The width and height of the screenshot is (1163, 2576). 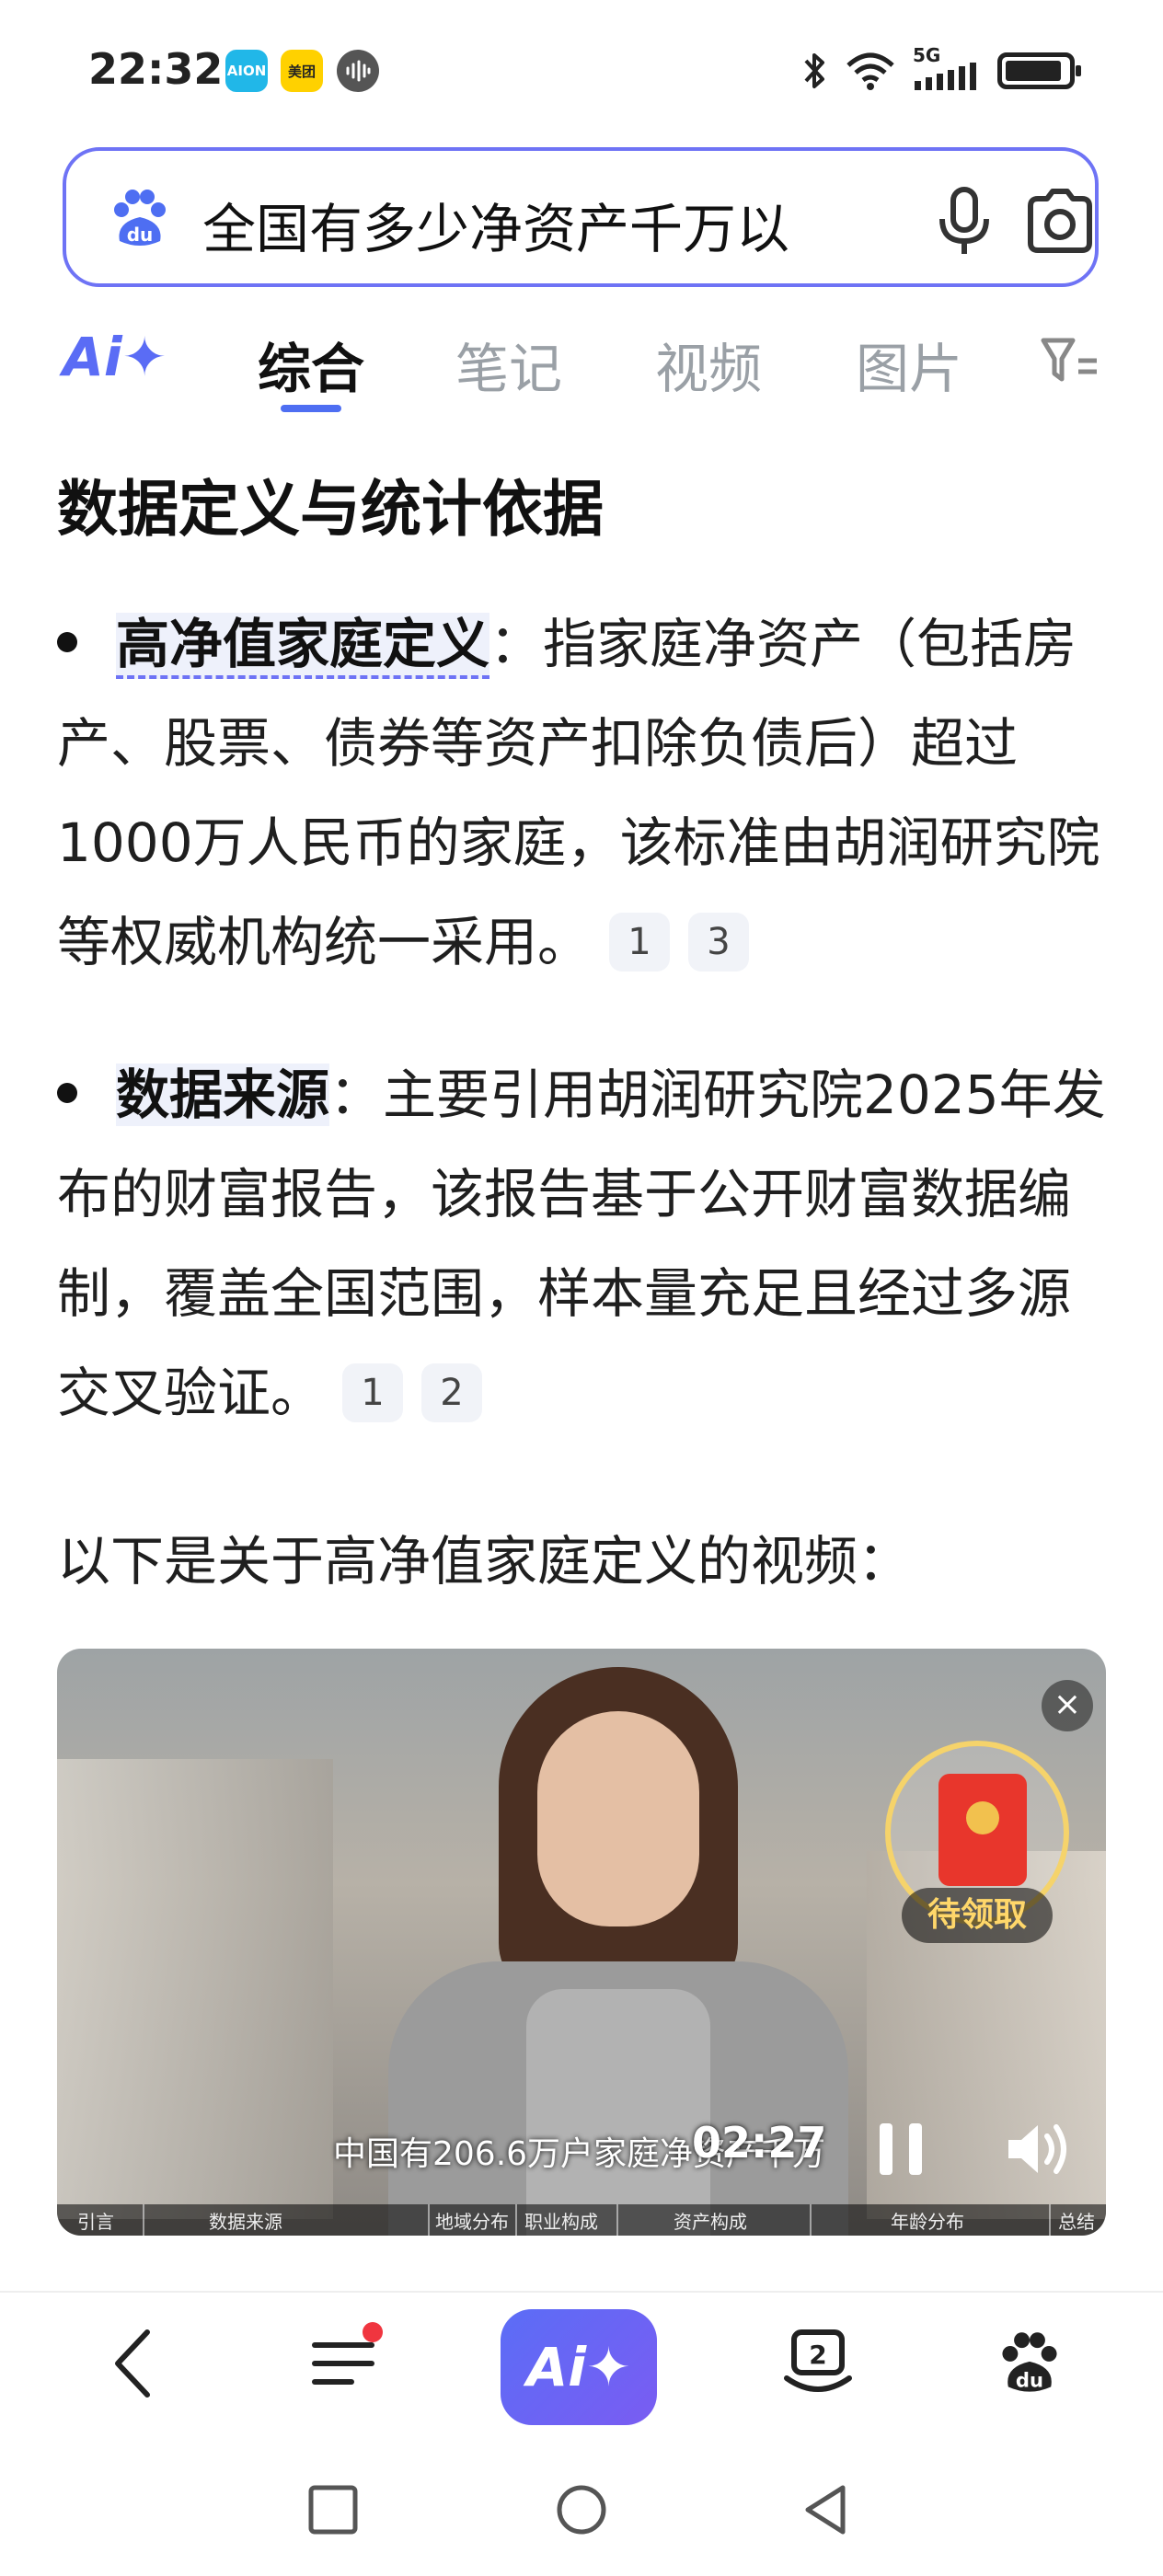 What do you see at coordinates (311, 364) in the screenshot?
I see `tab-comprehensive: 综合` at bounding box center [311, 364].